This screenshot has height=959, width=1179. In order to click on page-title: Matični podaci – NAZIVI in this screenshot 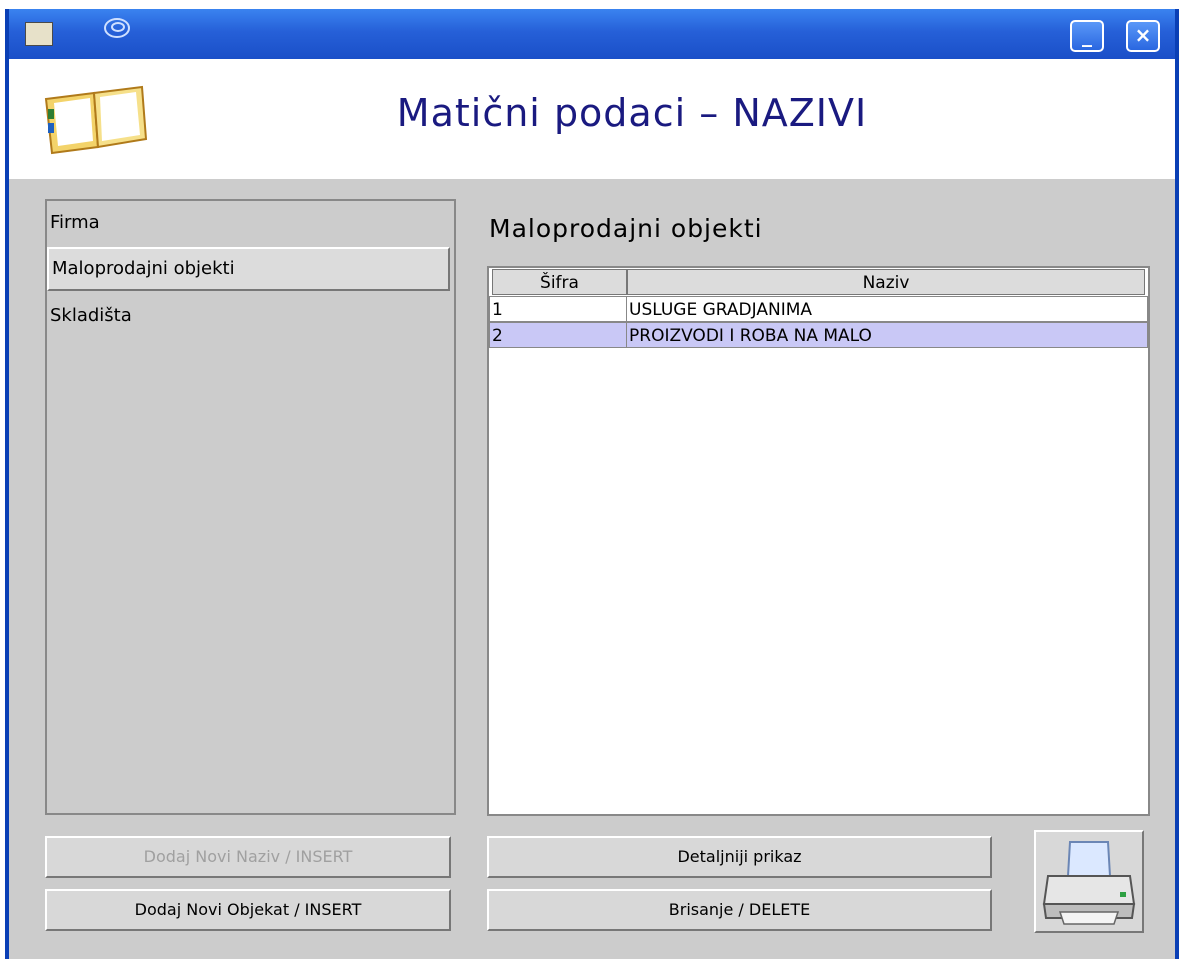, I will do `click(632, 113)`.